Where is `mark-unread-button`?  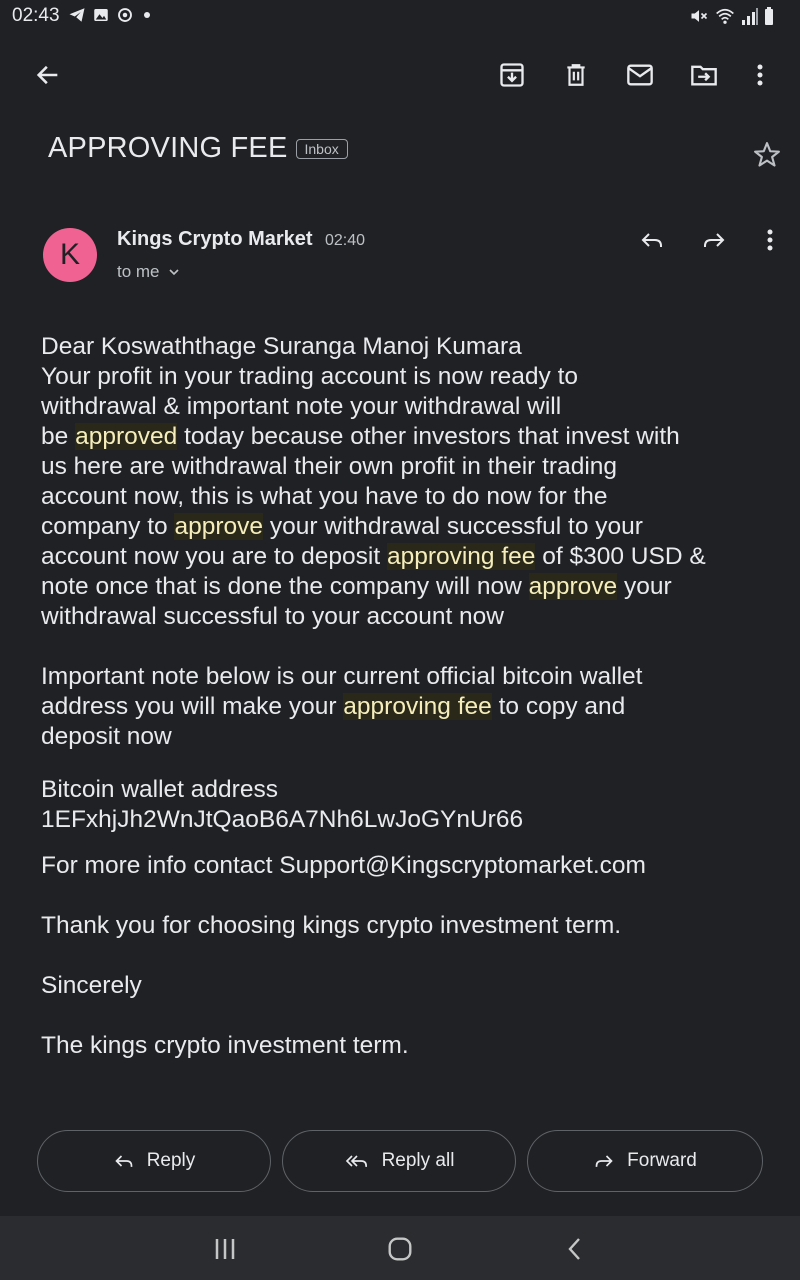 mark-unread-button is located at coordinates (640, 75).